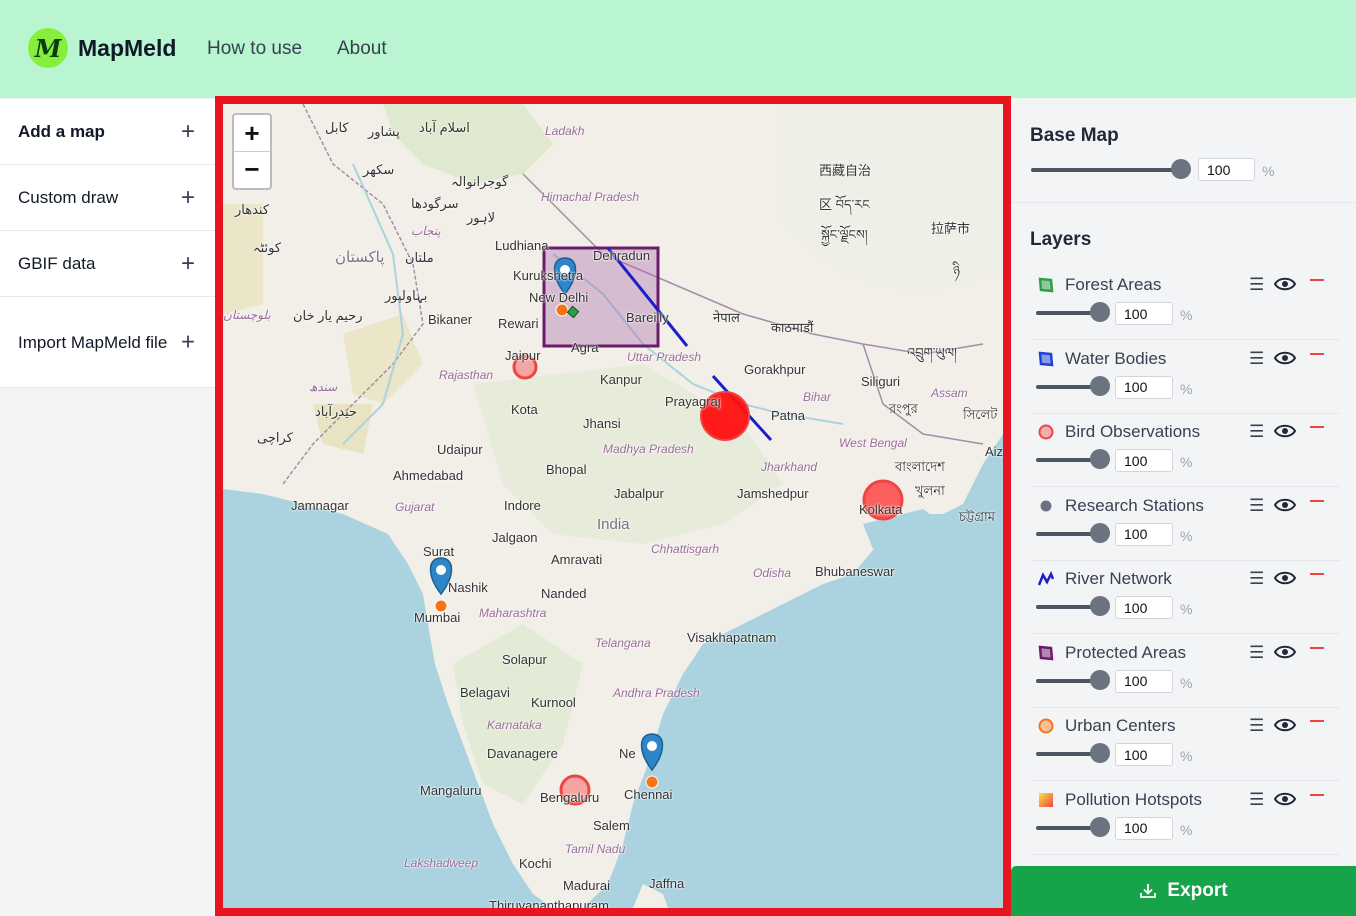 Image resolution: width=1356 pixels, height=916 pixels. What do you see at coordinates (1185, 671) in the screenshot?
I see `layer-row: Protected Areas ☰%` at bounding box center [1185, 671].